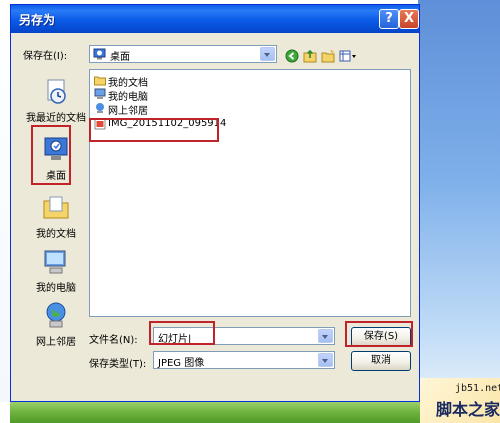 The height and width of the screenshot is (423, 500). I want to click on file-name: 网上邻居, so click(128, 111).